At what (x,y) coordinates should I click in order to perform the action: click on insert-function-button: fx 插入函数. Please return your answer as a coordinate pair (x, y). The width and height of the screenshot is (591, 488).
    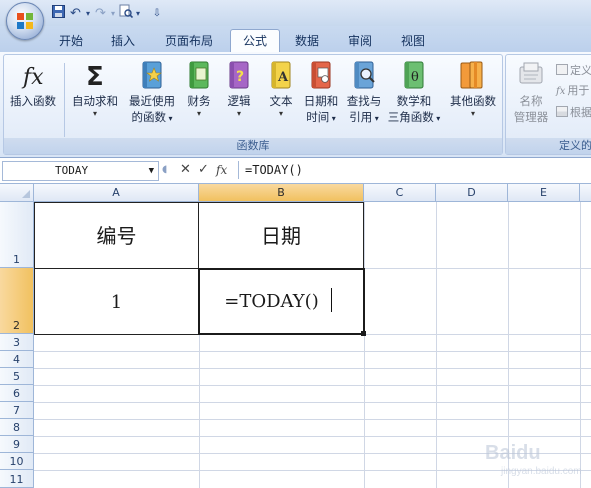
    Looking at the image, I should click on (33, 84).